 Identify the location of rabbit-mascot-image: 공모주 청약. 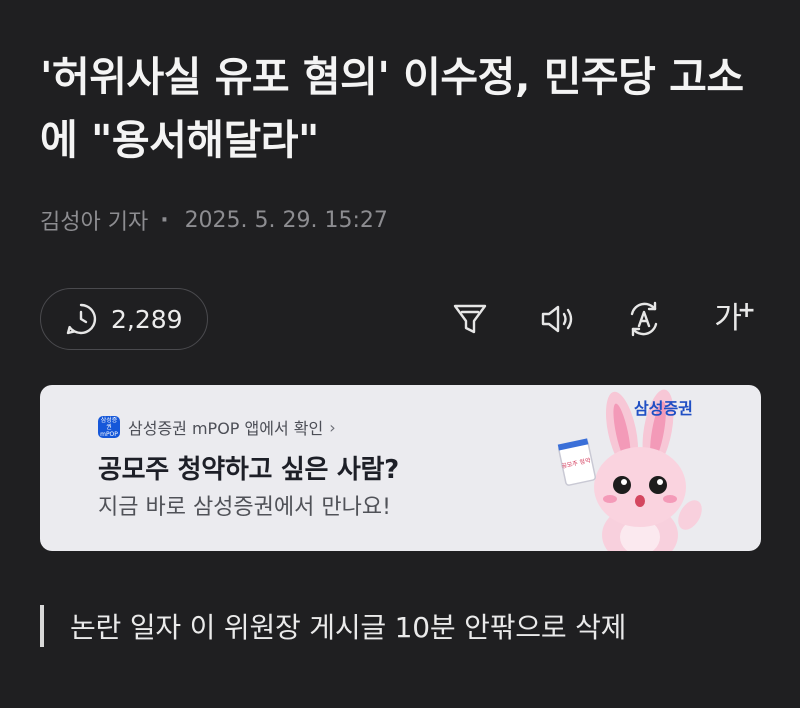
(629, 470).